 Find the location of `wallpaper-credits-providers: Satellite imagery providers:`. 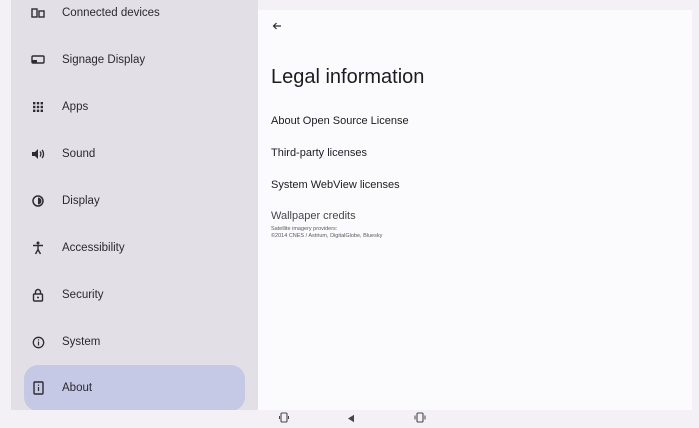

wallpaper-credits-providers: Satellite imagery providers: is located at coordinates (304, 229).